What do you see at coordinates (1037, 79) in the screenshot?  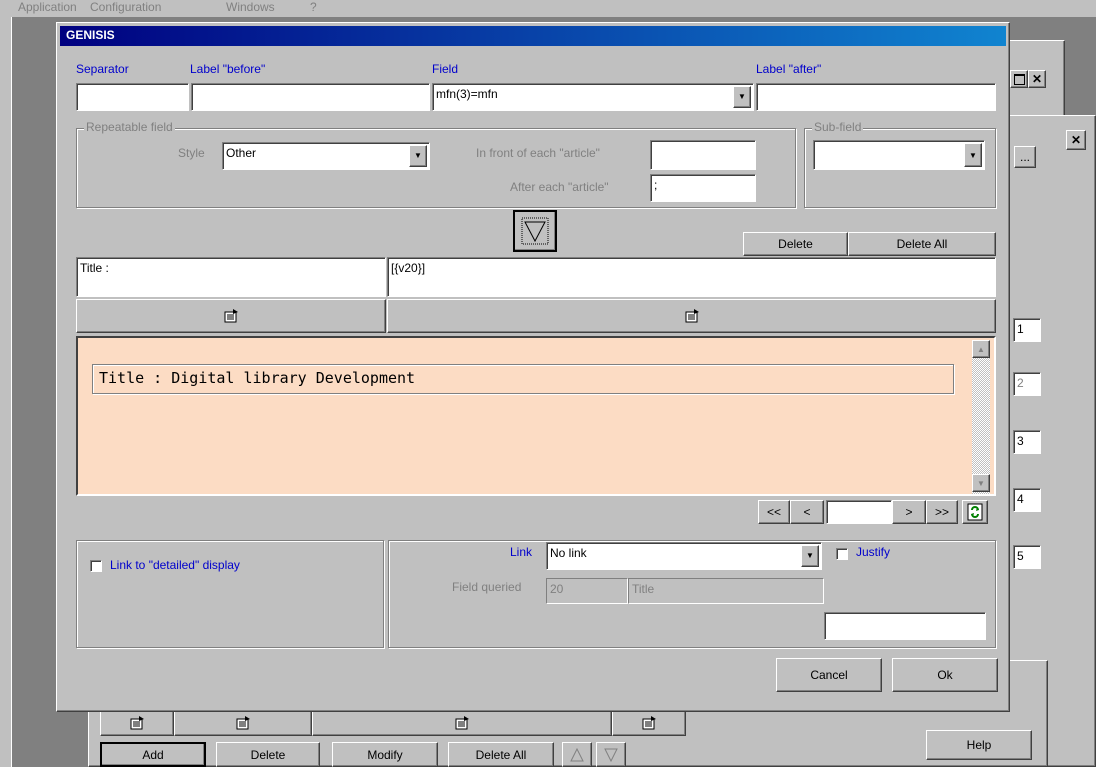 I see `bg-close-button-1: ✕` at bounding box center [1037, 79].